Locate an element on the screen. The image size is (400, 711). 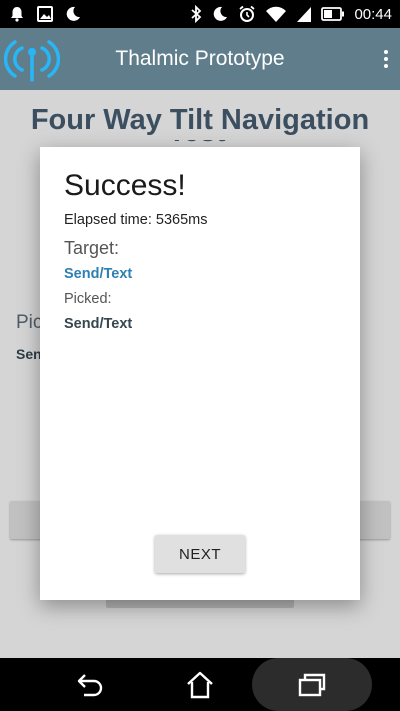
notification-bell-icon is located at coordinates (17, 14).